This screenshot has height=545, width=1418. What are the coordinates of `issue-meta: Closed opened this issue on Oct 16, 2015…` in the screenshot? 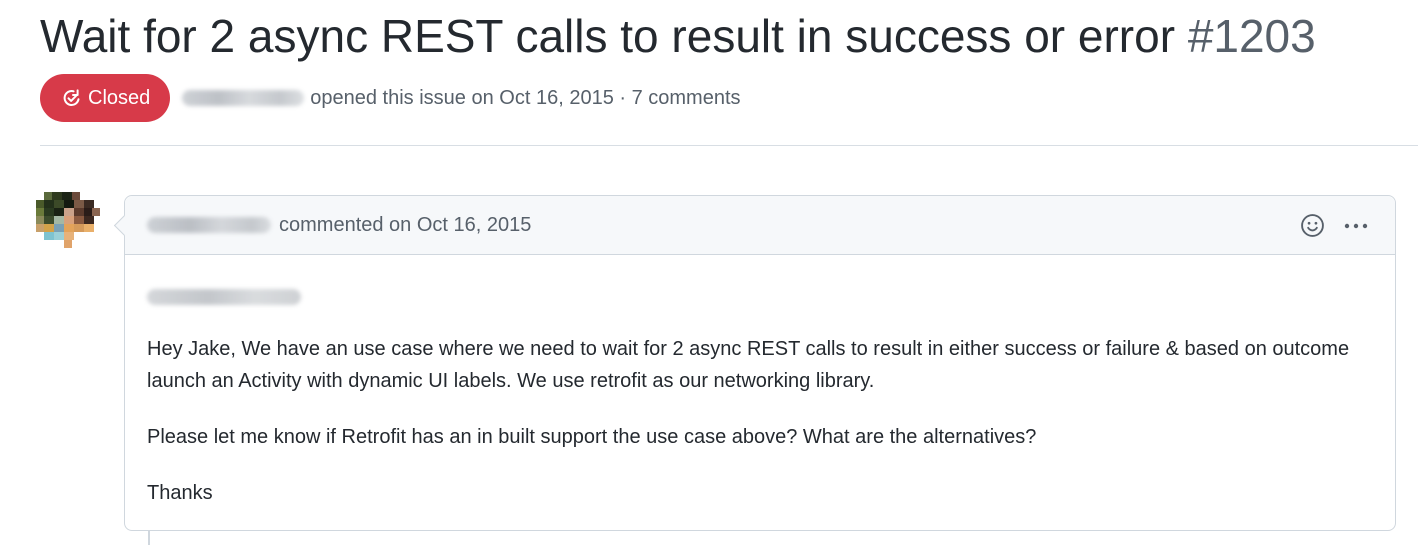 It's located at (390, 98).